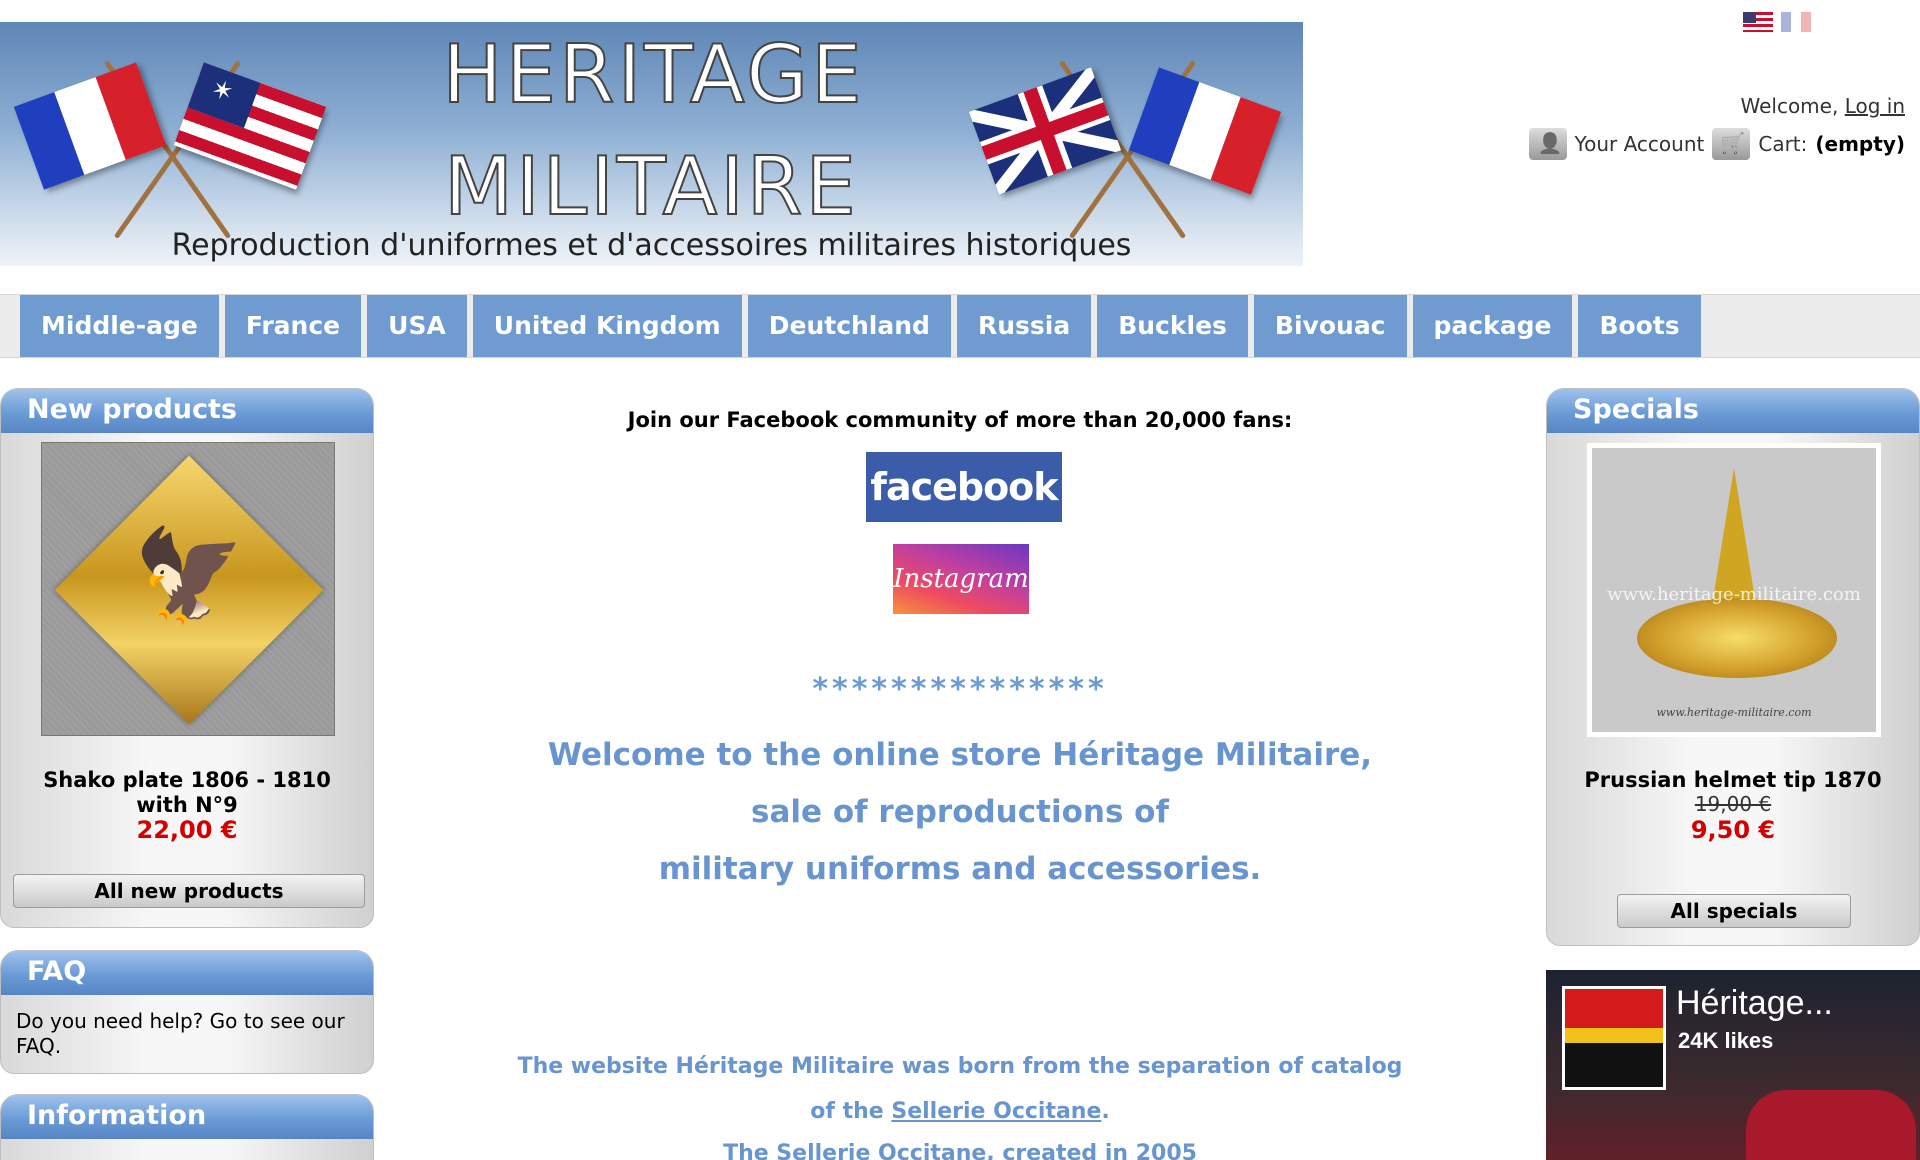 The height and width of the screenshot is (1160, 1920). What do you see at coordinates (1640, 144) in the screenshot?
I see `your-account-link: Your Account` at bounding box center [1640, 144].